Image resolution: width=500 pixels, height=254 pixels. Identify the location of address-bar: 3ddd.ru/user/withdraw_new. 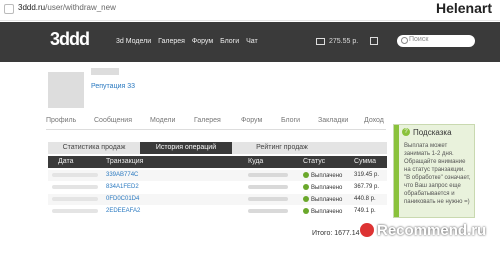
(250, 10).